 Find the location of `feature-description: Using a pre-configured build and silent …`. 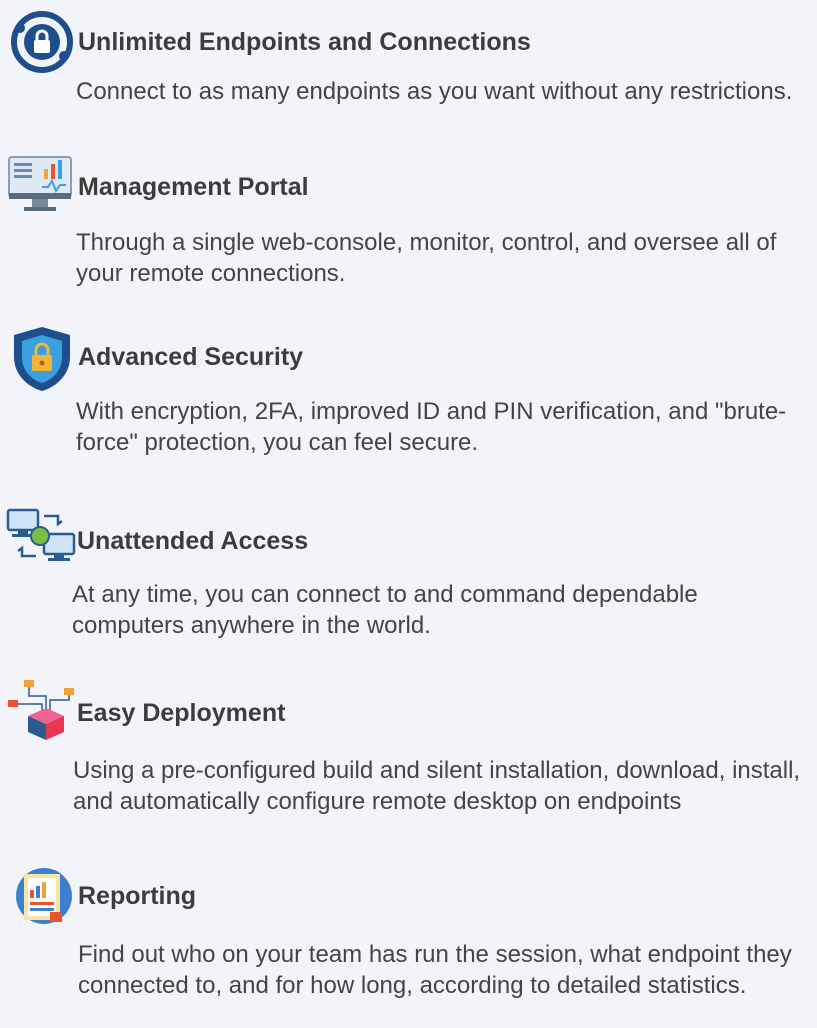

feature-description: Using a pre-configured build and silent … is located at coordinates (437, 786).